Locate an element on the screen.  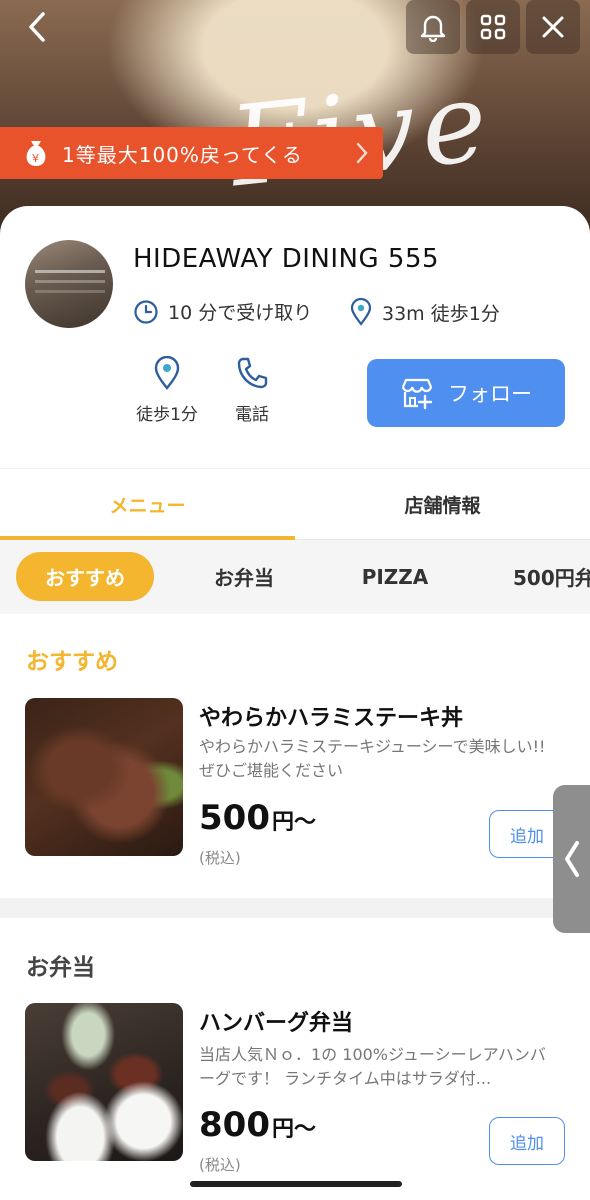
shop-avatar is located at coordinates (69, 284).